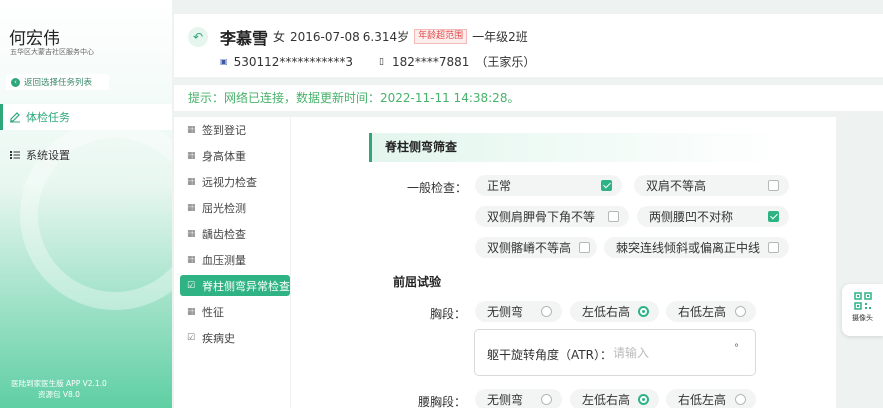 The width and height of the screenshot is (883, 408). Describe the element at coordinates (224, 156) in the screenshot. I see `subnav-item-label: 身高体重` at that location.